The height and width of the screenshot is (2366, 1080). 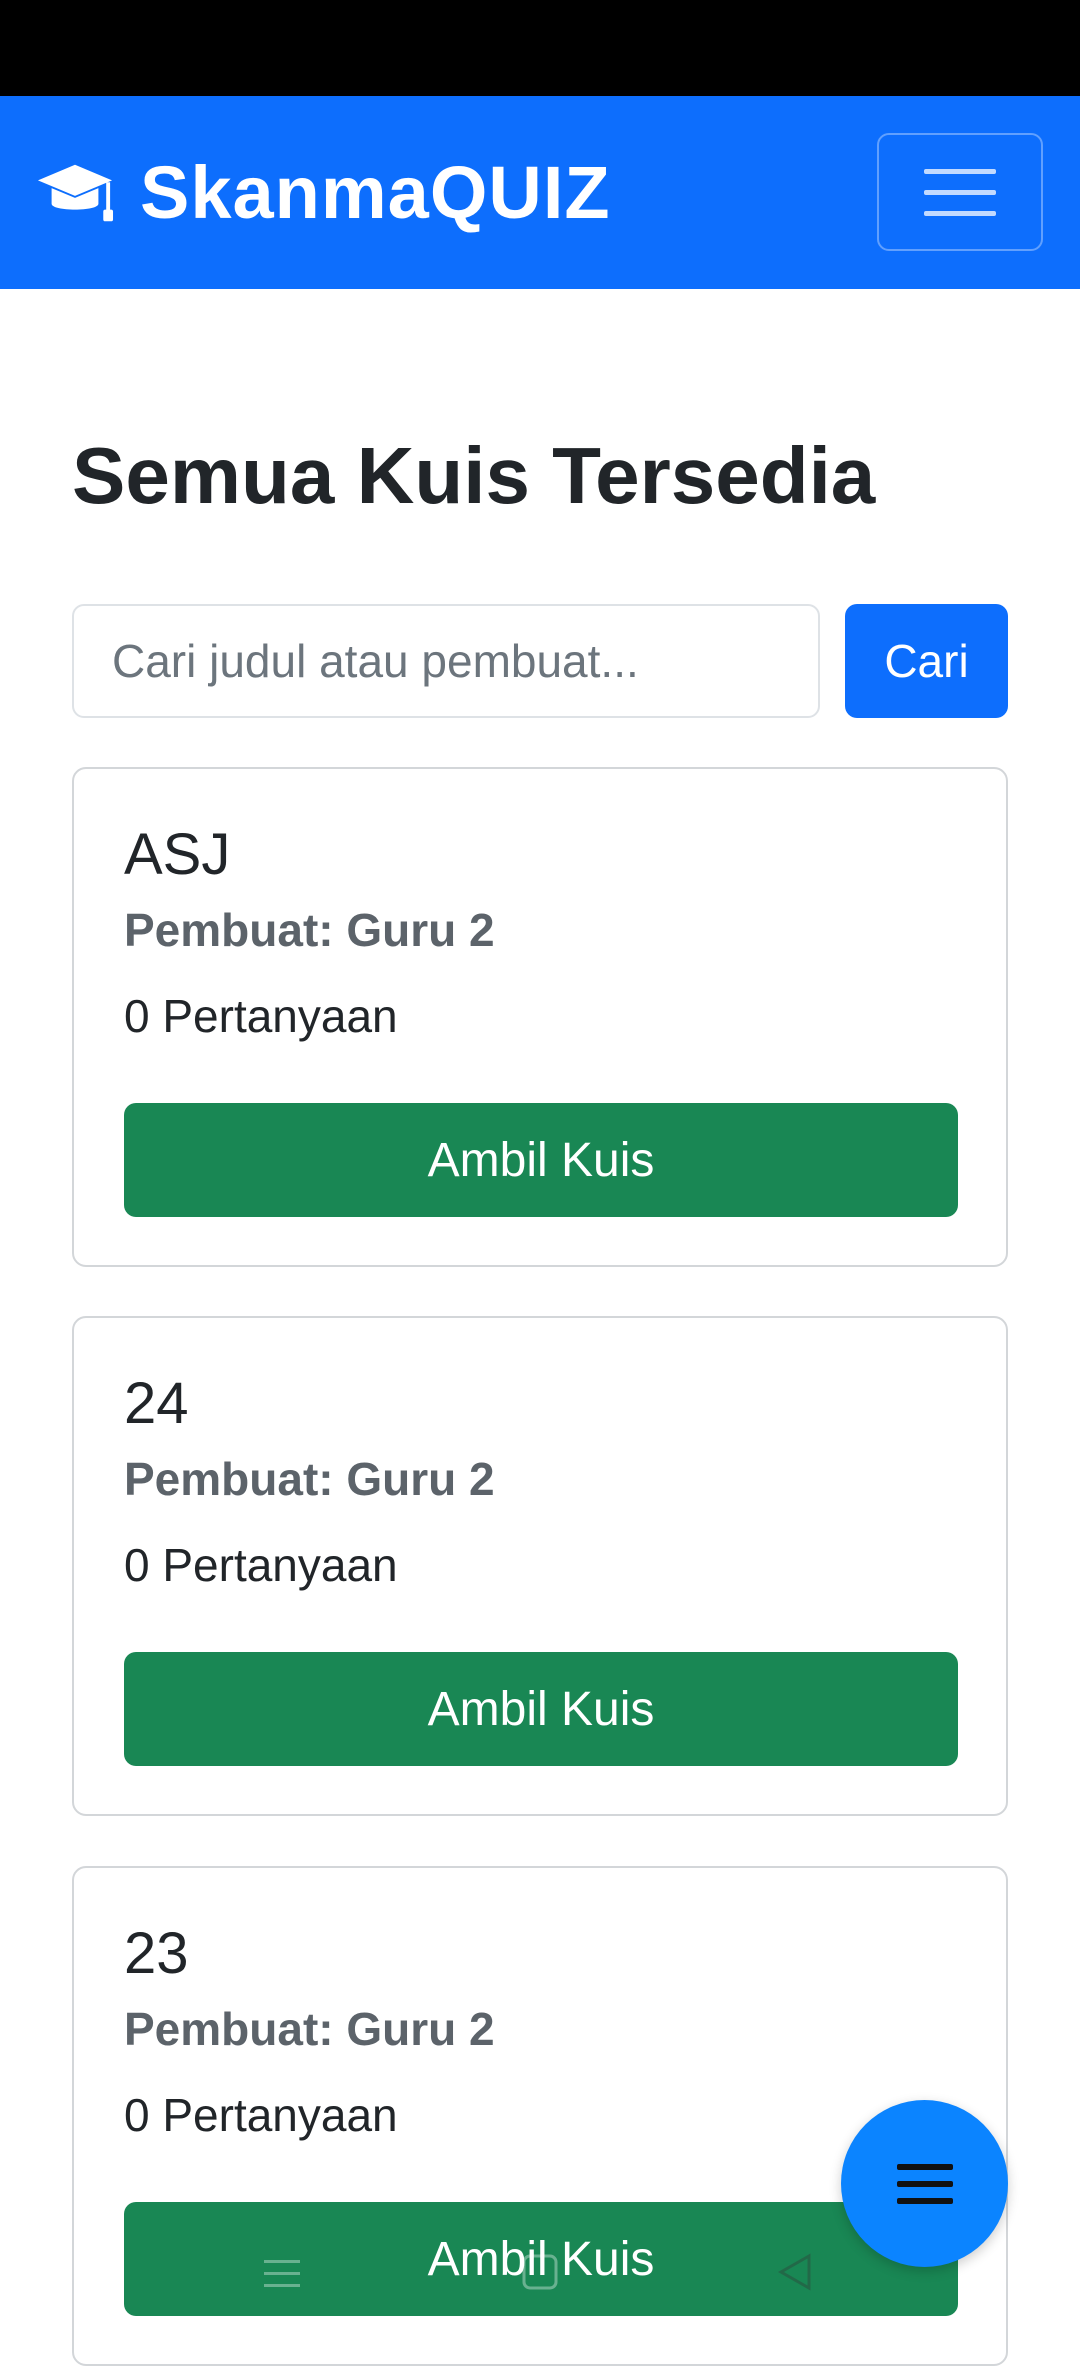 What do you see at coordinates (75, 192) in the screenshot?
I see `graduation-cap-icon` at bounding box center [75, 192].